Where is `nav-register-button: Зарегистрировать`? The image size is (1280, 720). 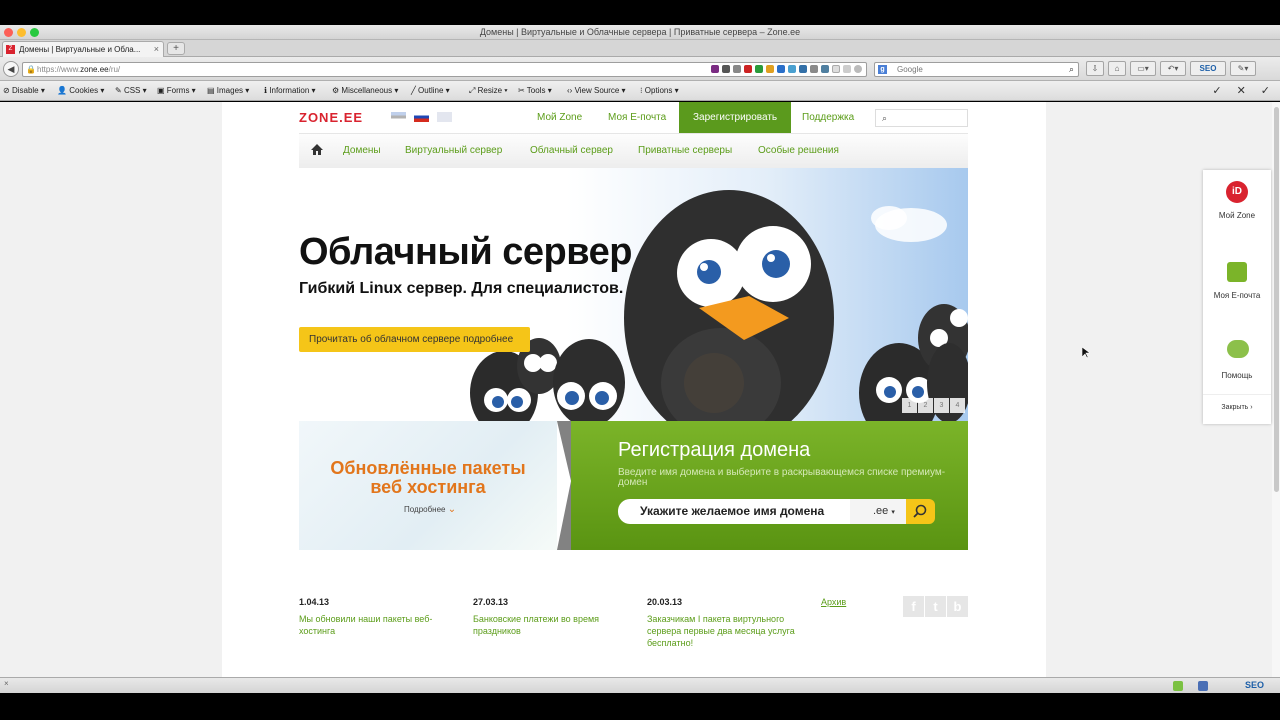
nav-register-button: Зарегистрировать is located at coordinates (735, 117).